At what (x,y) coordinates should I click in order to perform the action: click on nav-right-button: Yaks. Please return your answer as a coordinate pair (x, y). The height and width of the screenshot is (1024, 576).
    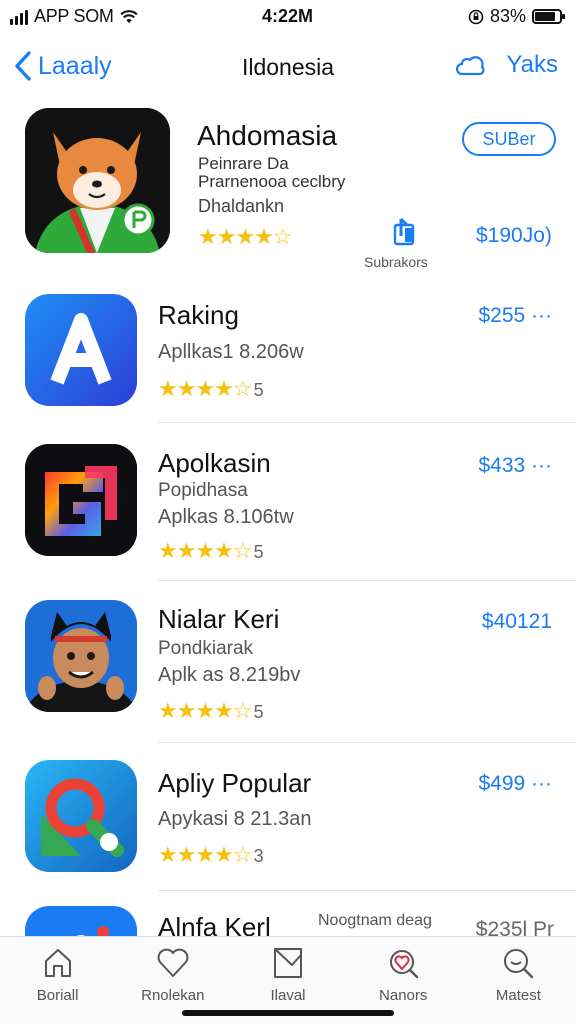
    Looking at the image, I should click on (532, 65).